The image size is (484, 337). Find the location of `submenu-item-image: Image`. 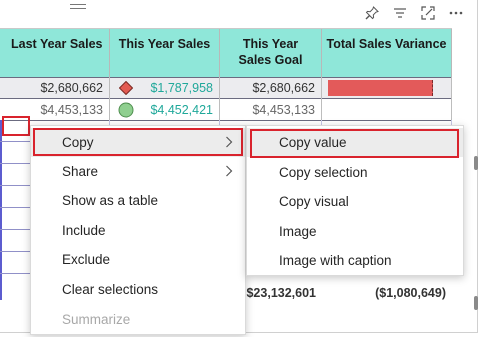

submenu-item-image: Image is located at coordinates (355, 231).